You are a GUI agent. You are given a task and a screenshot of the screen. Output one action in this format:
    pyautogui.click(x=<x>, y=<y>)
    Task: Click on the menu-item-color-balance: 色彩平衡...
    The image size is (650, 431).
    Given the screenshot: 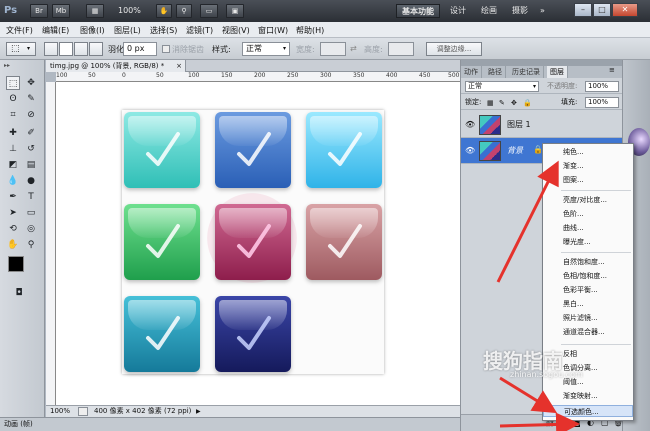 What is the action you would take?
    pyautogui.click(x=588, y=290)
    